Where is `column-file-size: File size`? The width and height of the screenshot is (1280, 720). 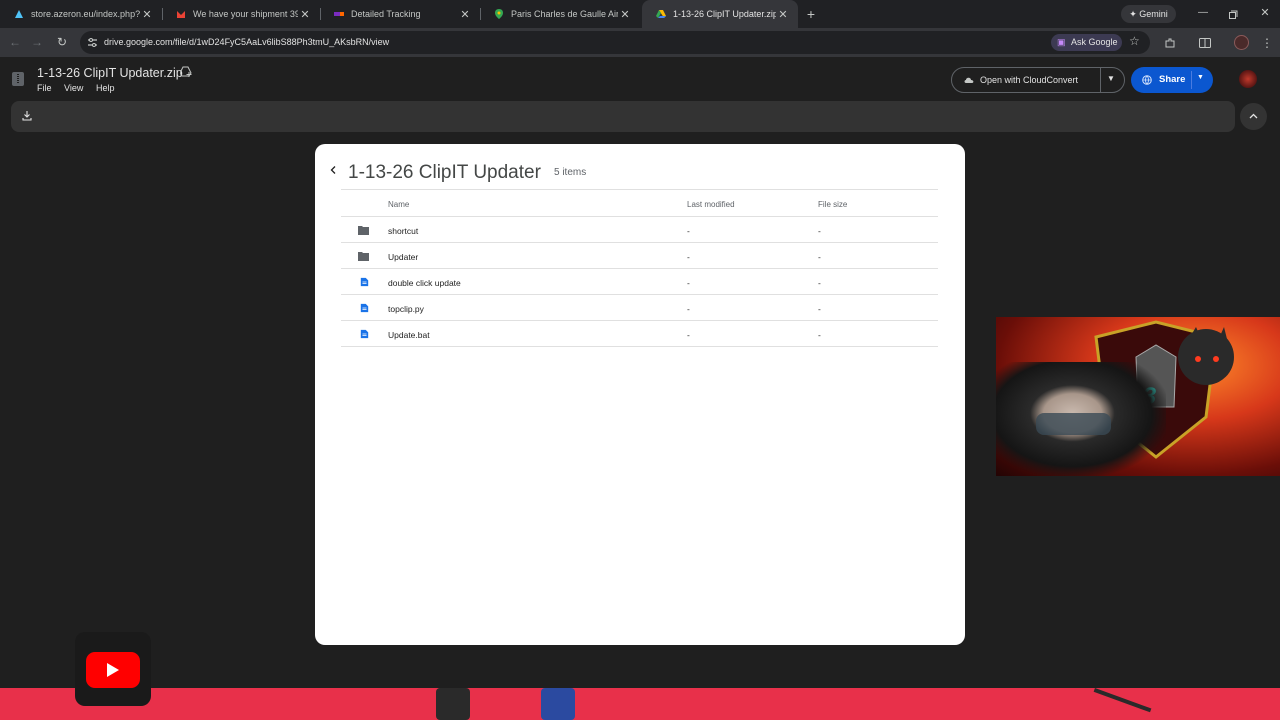 column-file-size: File size is located at coordinates (832, 204).